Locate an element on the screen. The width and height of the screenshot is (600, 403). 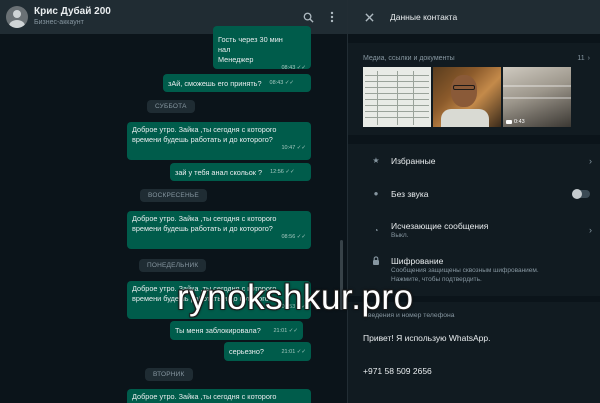
media-label: Медиа, ссылки и документы is located at coordinates (409, 58).